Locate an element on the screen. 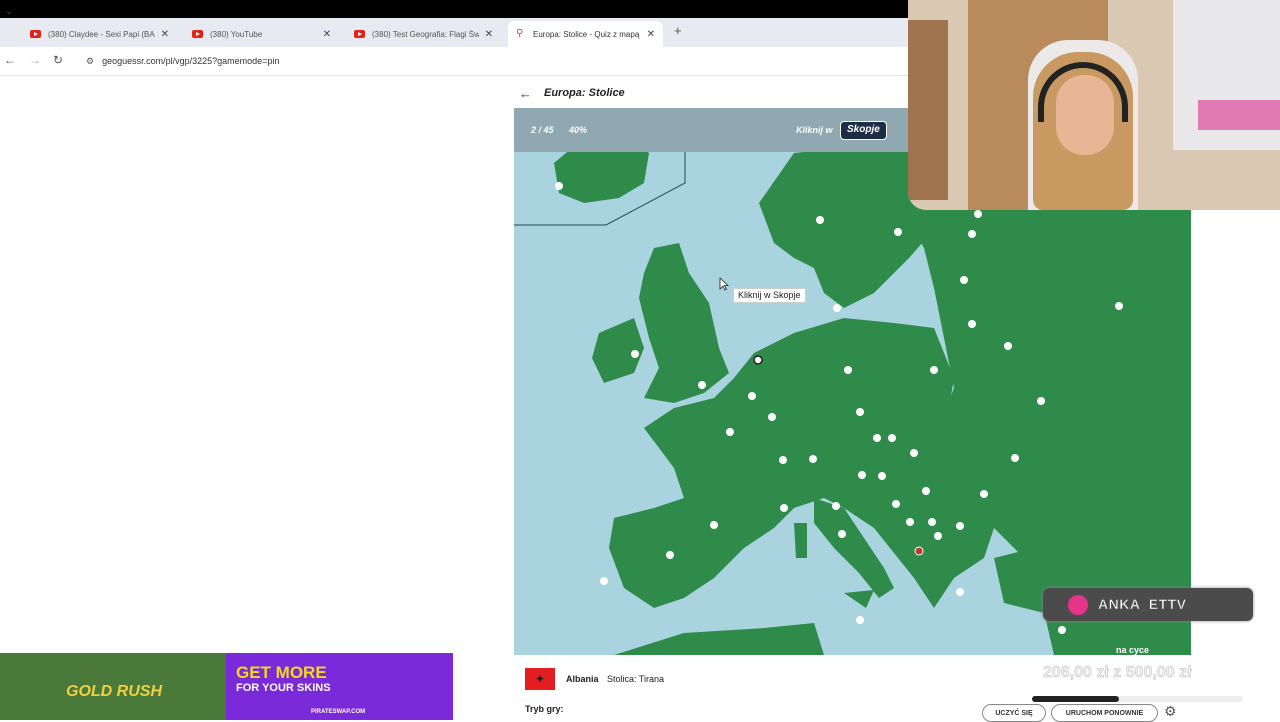  webcam-overlay is located at coordinates (1094, 105).